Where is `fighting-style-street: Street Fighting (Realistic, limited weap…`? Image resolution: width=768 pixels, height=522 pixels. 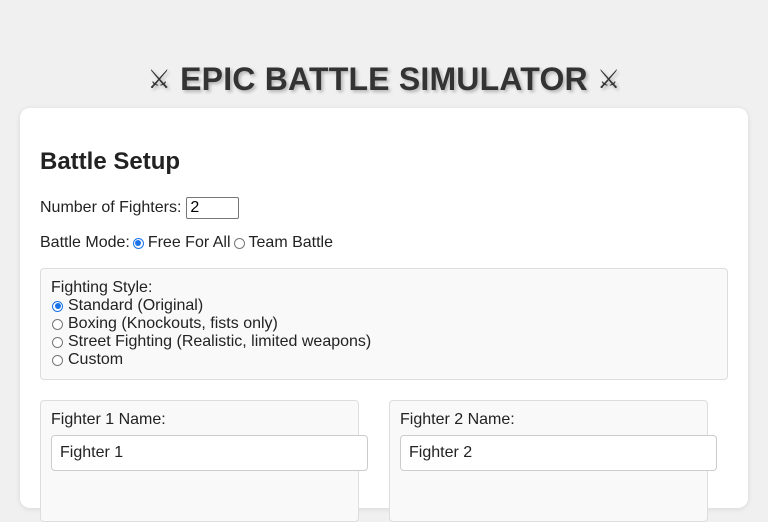
fighting-style-street: Street Fighting (Realistic, limited weap… is located at coordinates (210, 342).